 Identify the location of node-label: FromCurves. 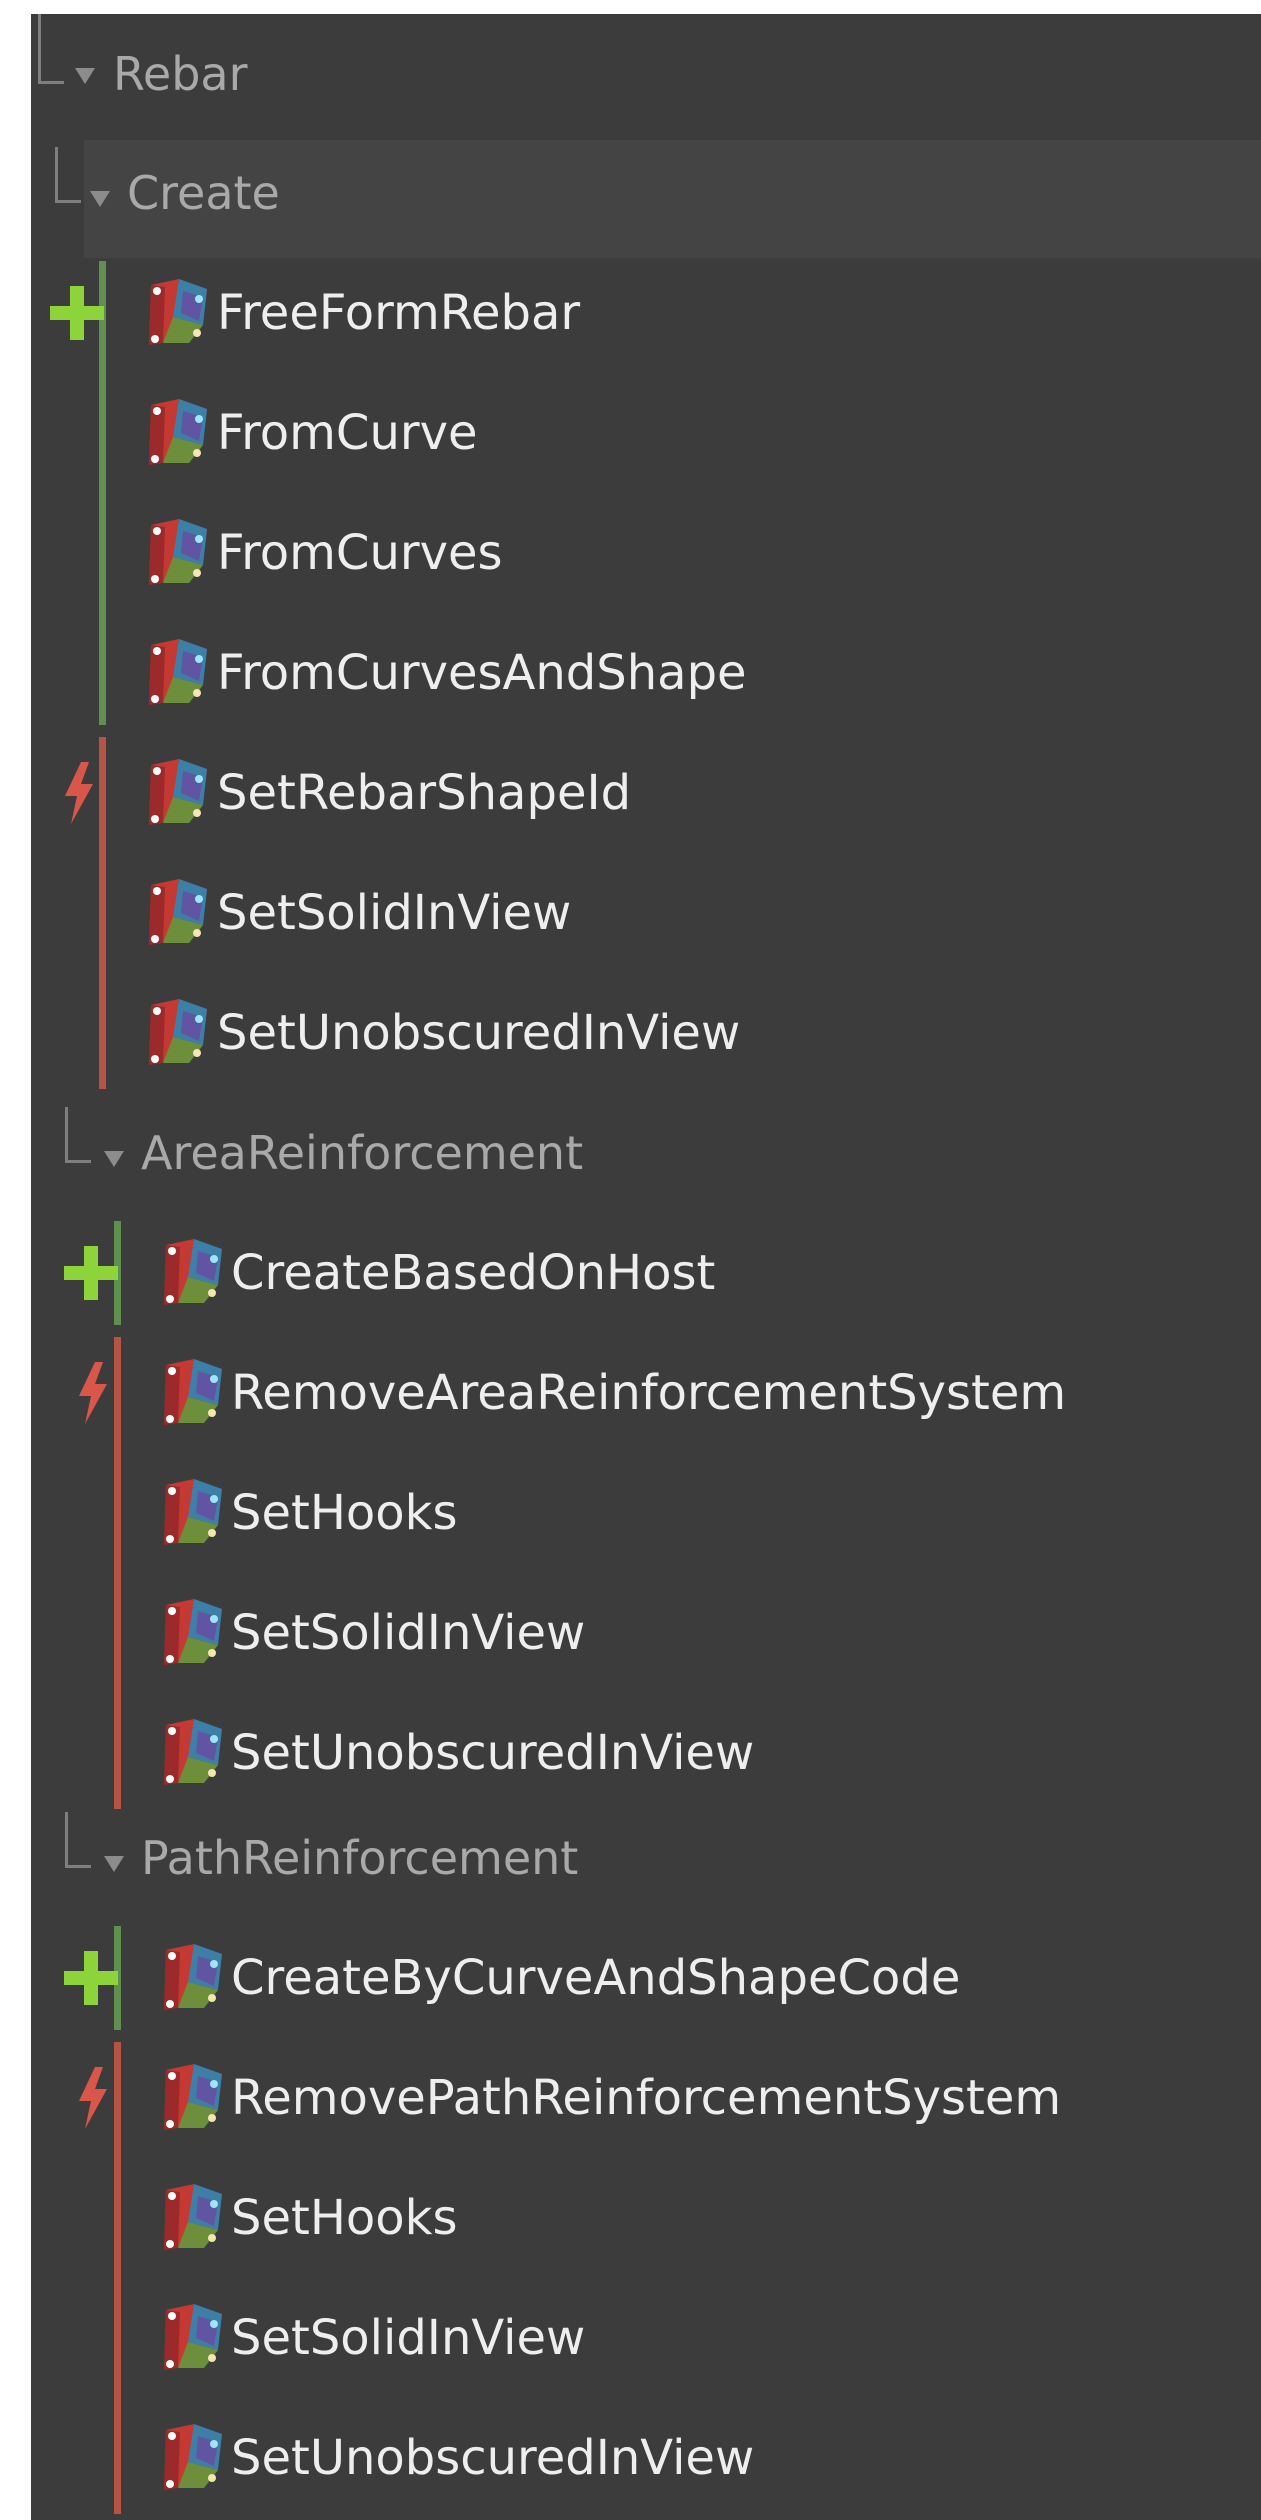
(360, 553).